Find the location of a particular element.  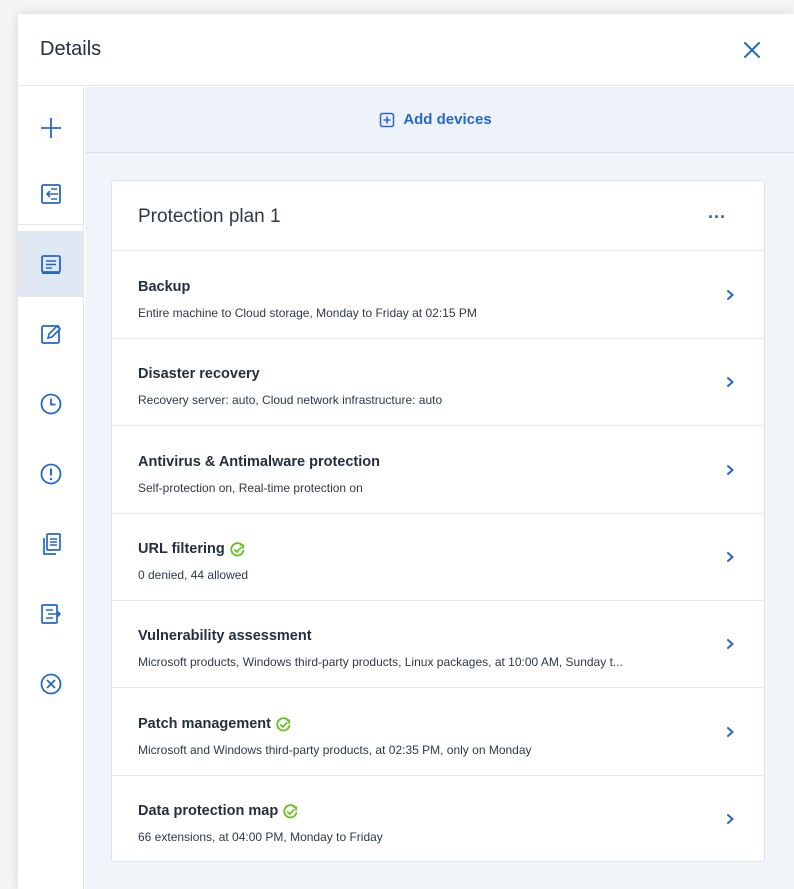

module-title-text: Disaster recovery is located at coordinates (199, 374).